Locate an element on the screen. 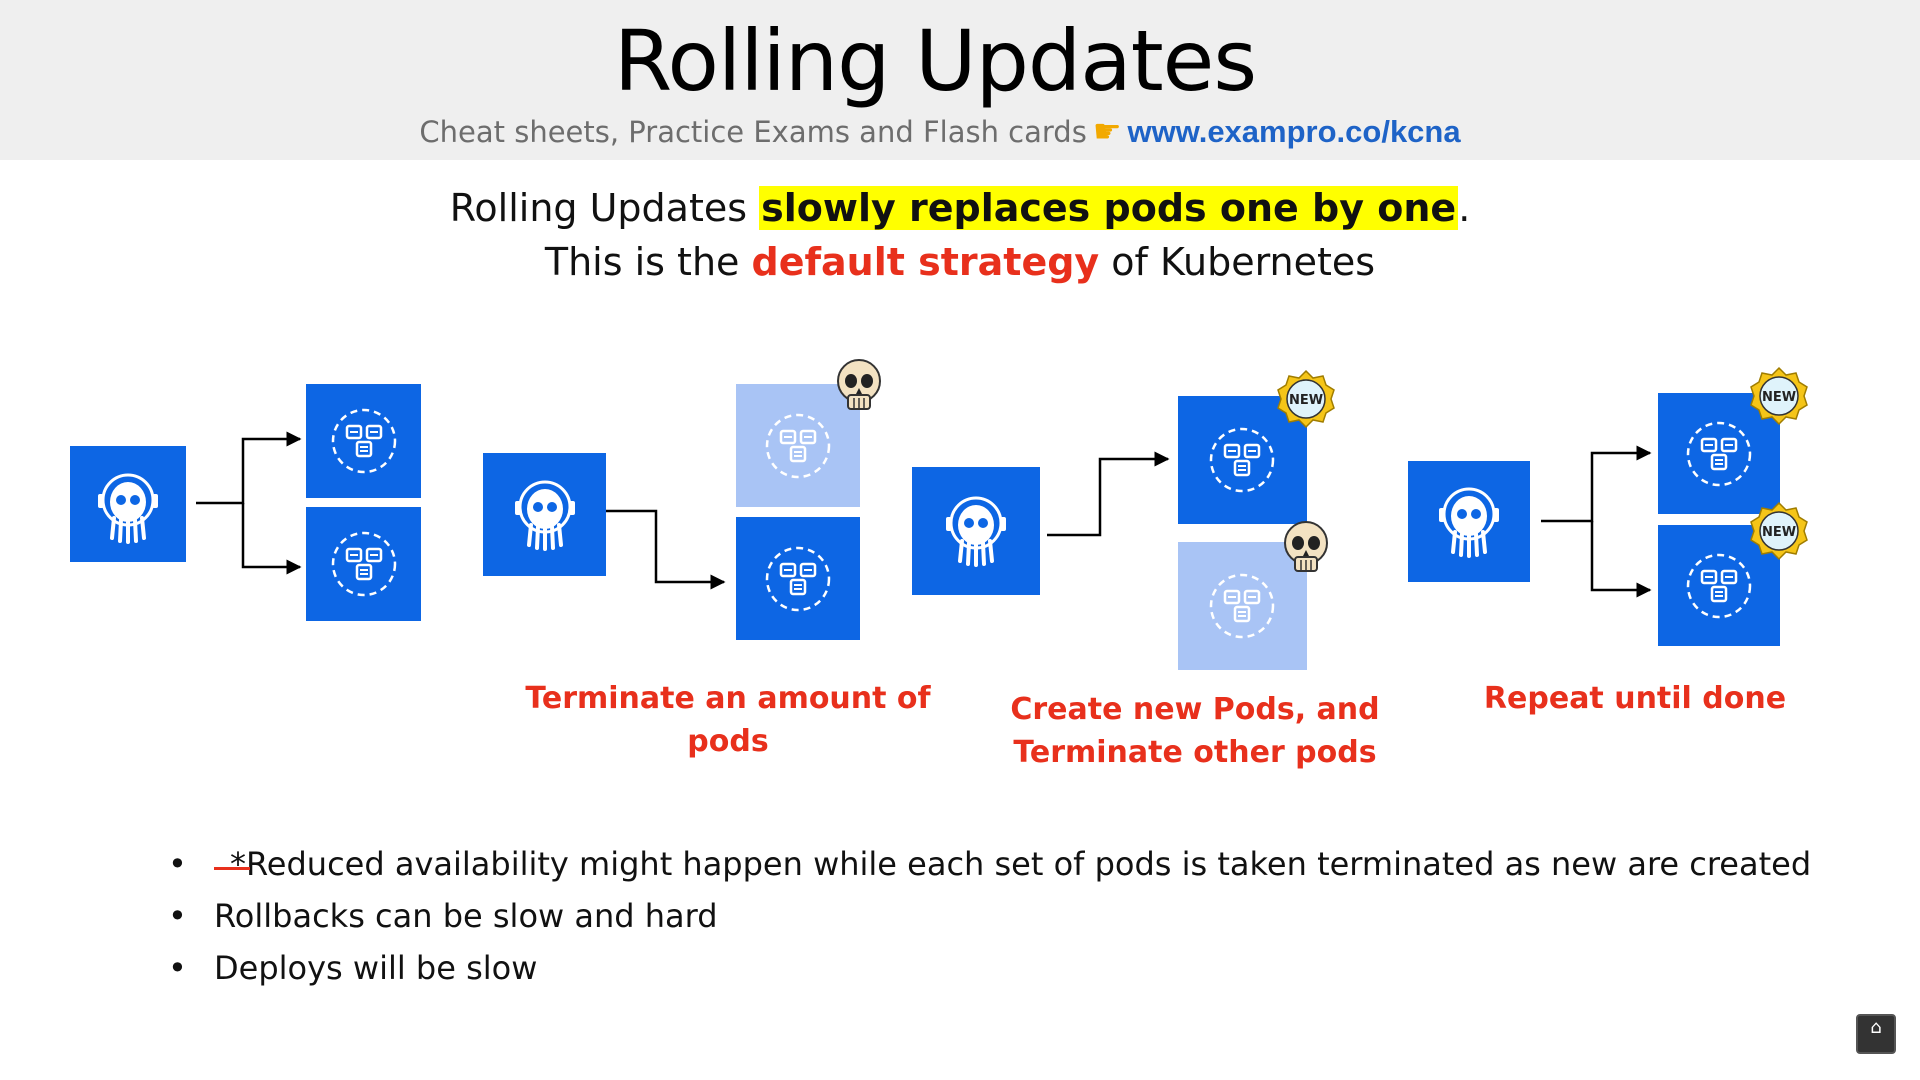 The width and height of the screenshot is (1920, 1080). pod-box is located at coordinates (798, 578).